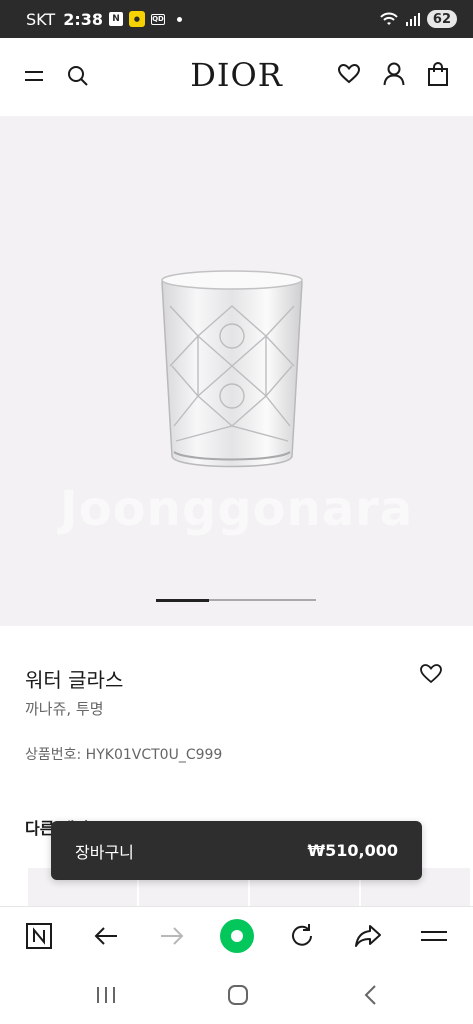 This screenshot has height=1024, width=473. What do you see at coordinates (352, 850) in the screenshot?
I see `cart-price: ₩510,000` at bounding box center [352, 850].